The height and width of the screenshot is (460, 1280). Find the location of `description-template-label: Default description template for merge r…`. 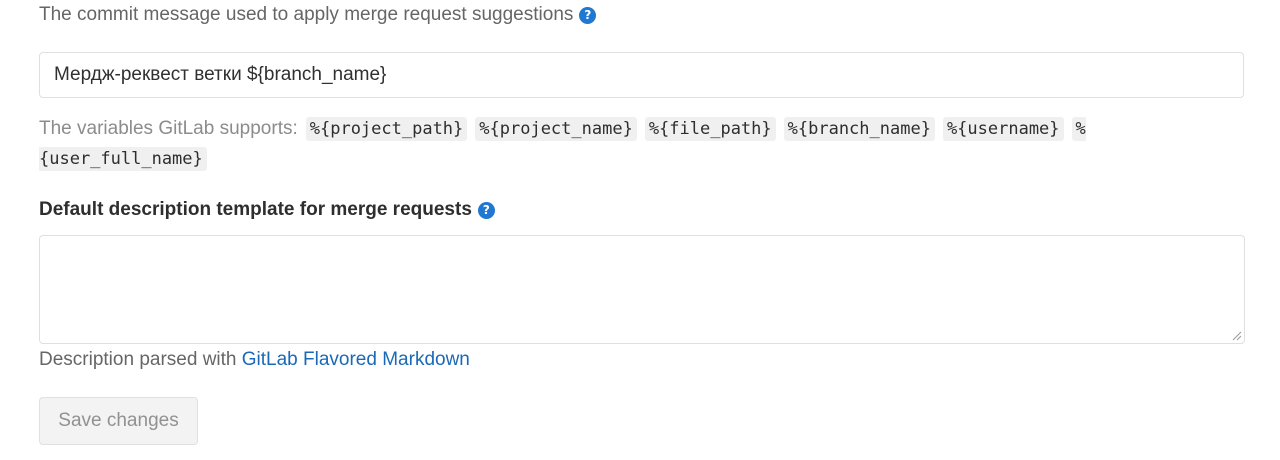

description-template-label: Default description template for merge r… is located at coordinates (255, 209).